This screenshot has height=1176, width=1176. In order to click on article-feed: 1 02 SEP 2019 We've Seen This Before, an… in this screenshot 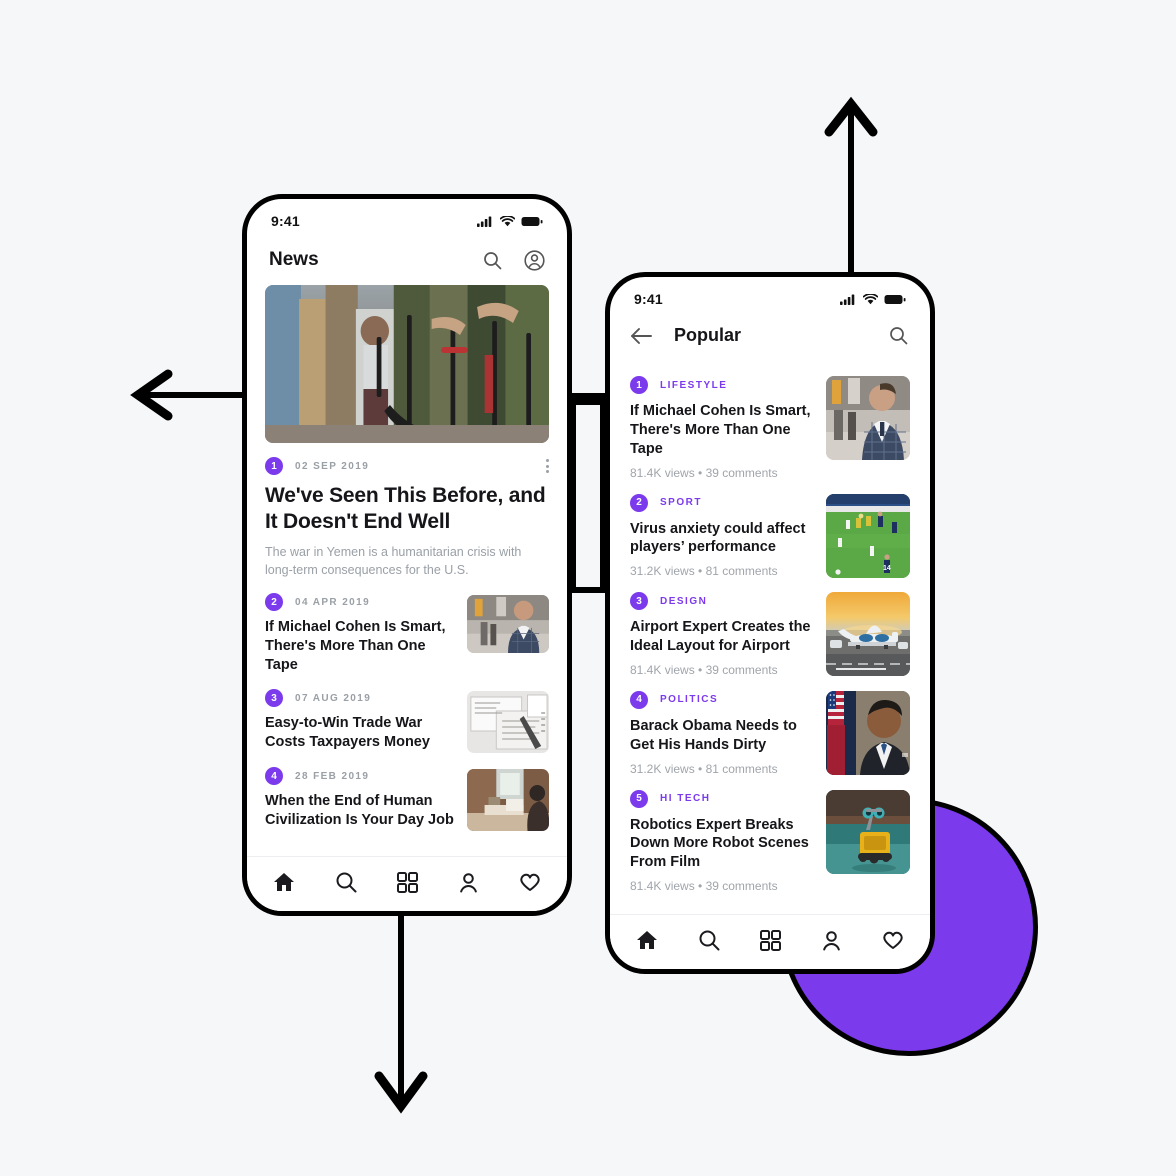, I will do `click(407, 637)`.